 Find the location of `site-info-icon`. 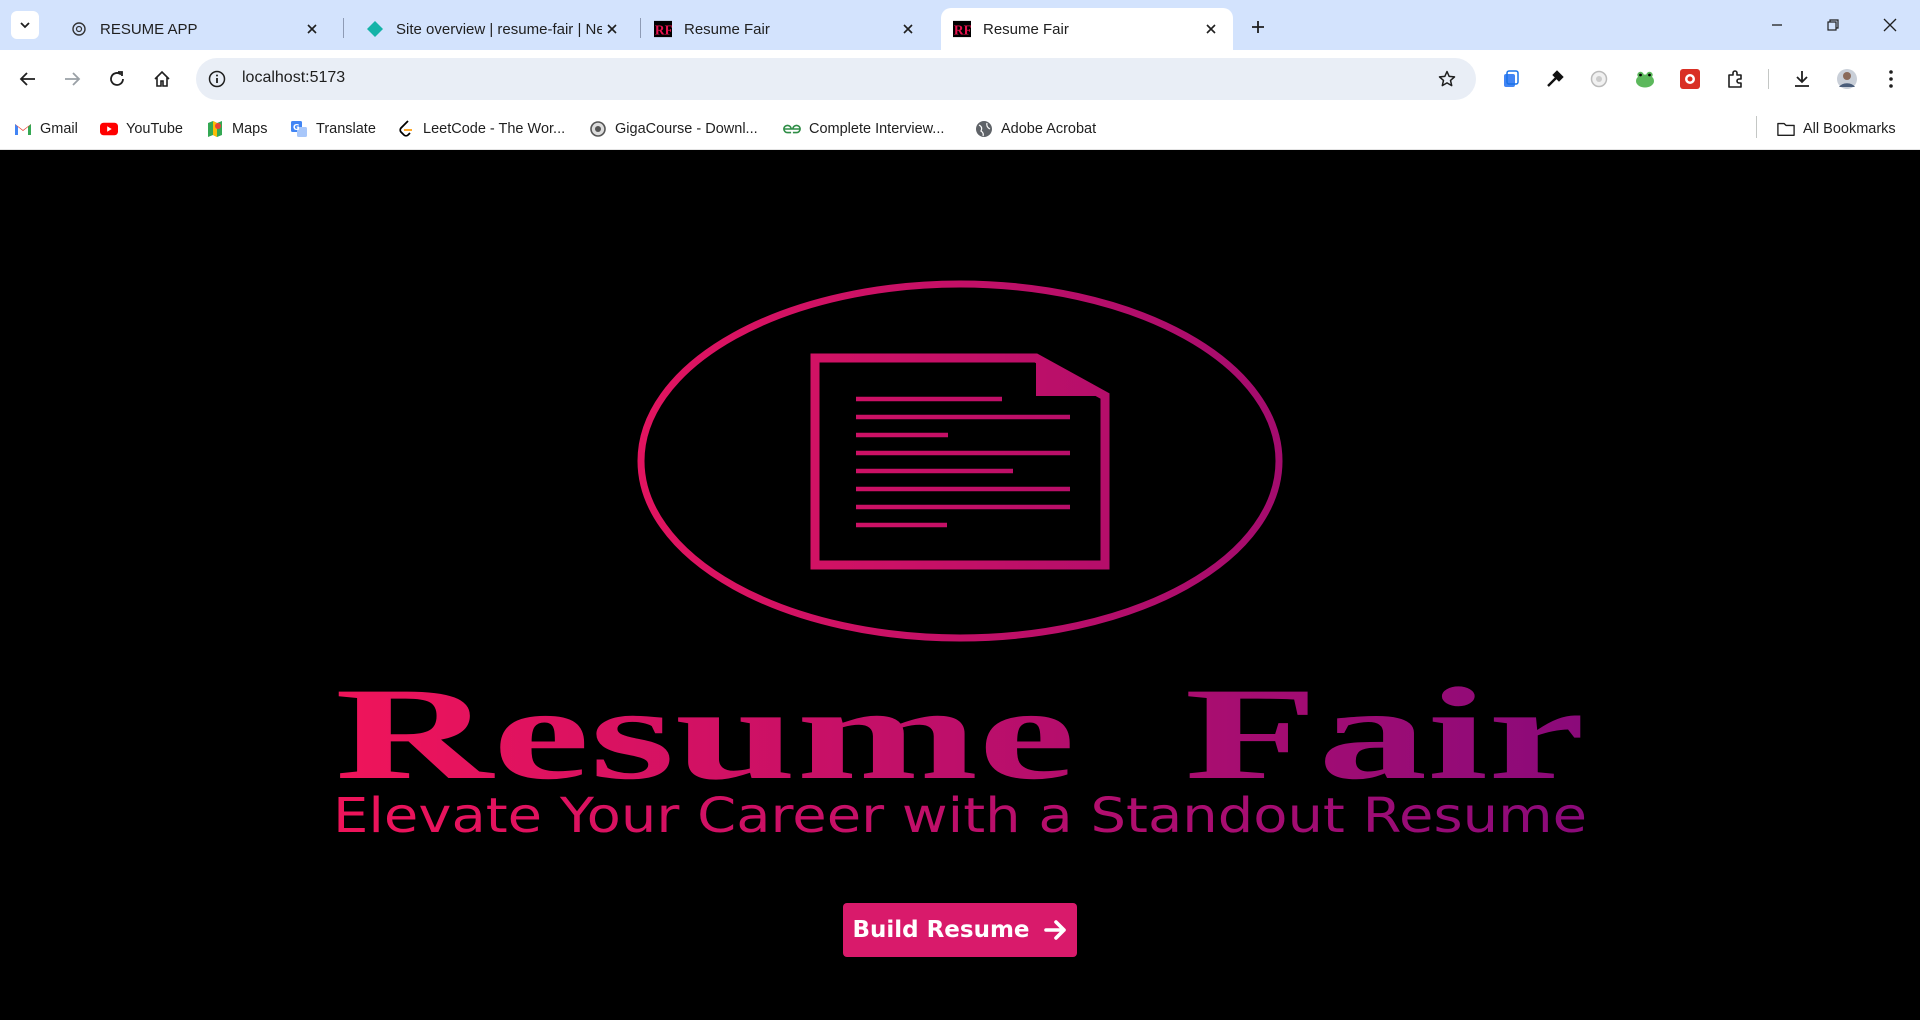

site-info-icon is located at coordinates (217, 79).